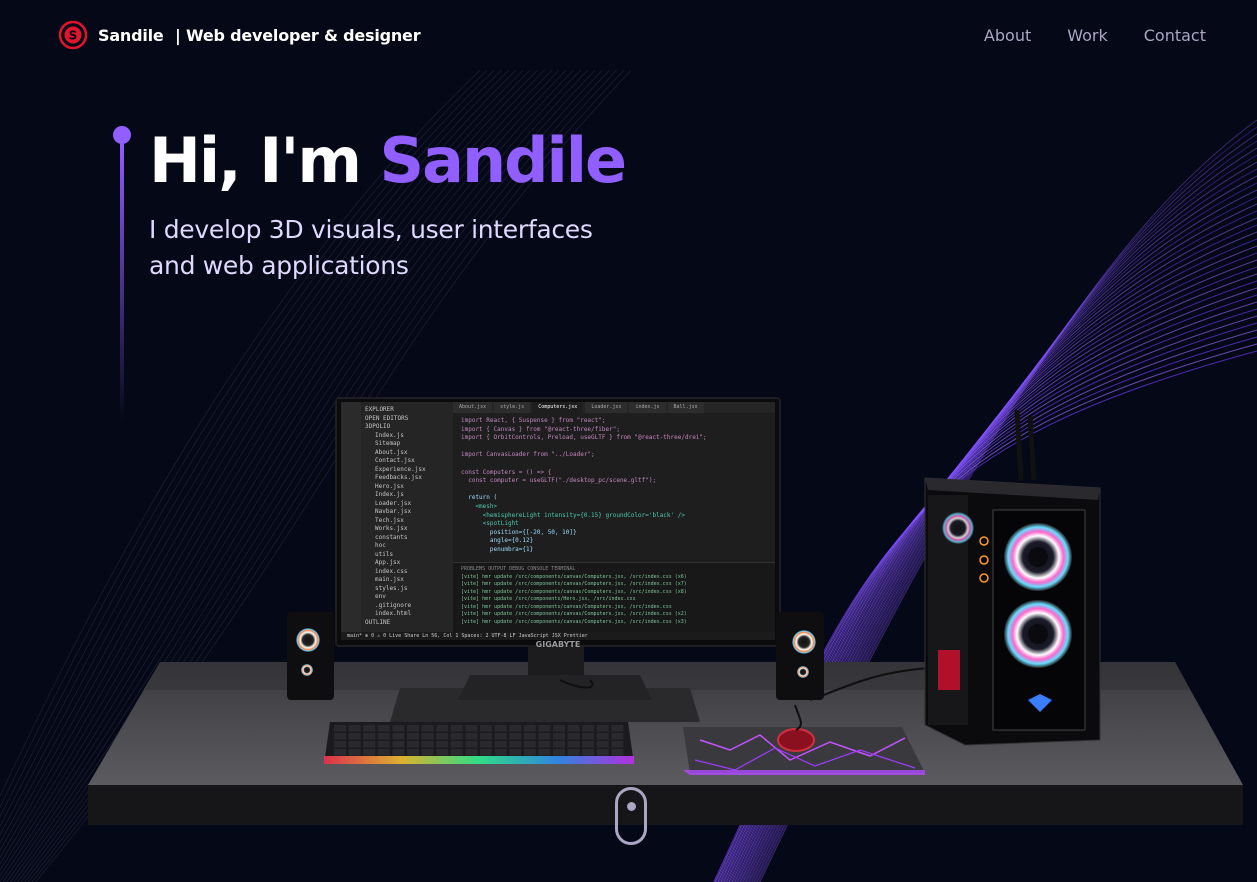 This screenshot has height=882, width=1257. What do you see at coordinates (407, 453) in the screenshot?
I see `explorer-item: About.jsx` at bounding box center [407, 453].